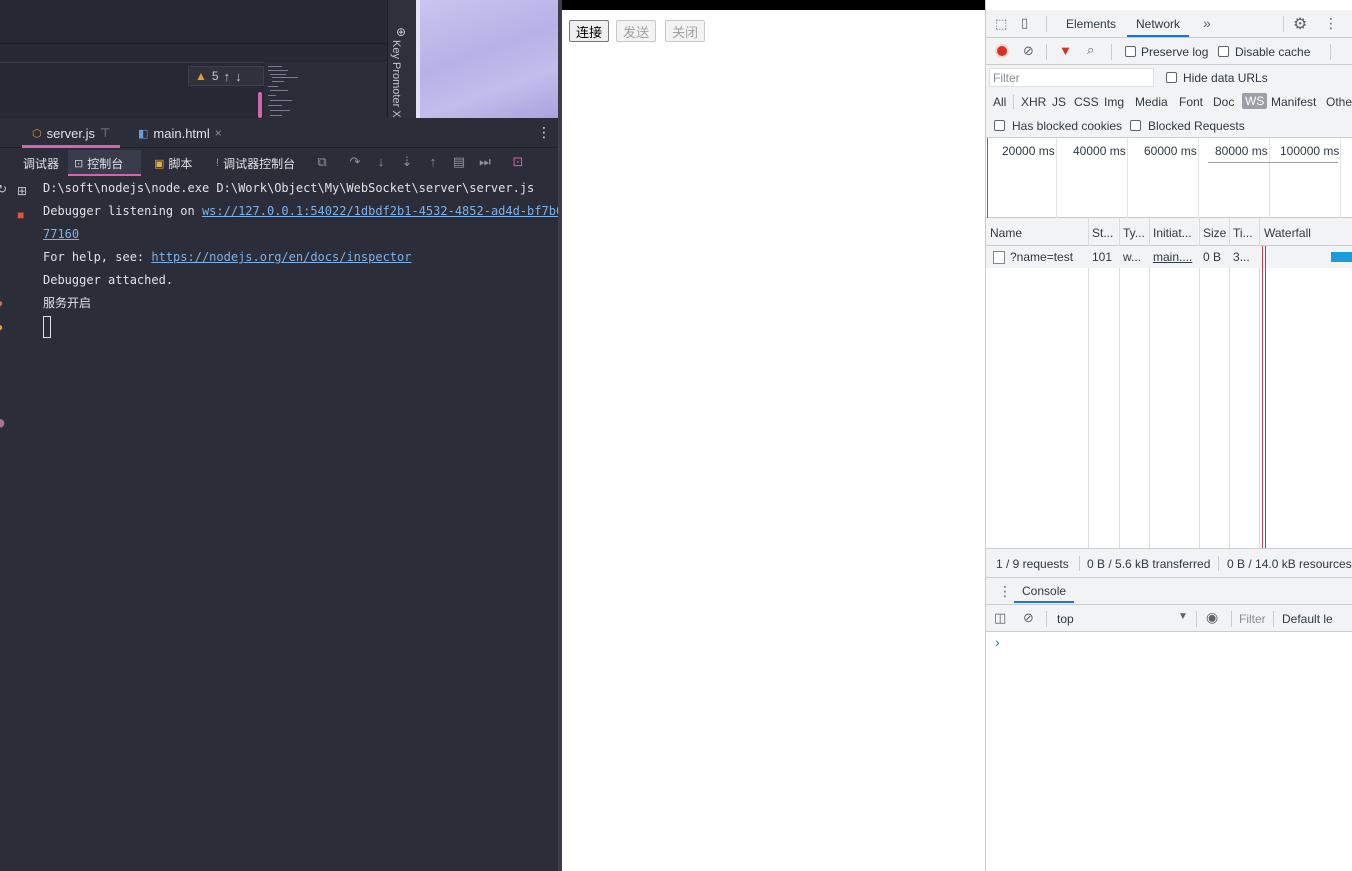 This screenshot has width=1352, height=871. I want to click on force-step-into-icon: ⇣, so click(407, 162).